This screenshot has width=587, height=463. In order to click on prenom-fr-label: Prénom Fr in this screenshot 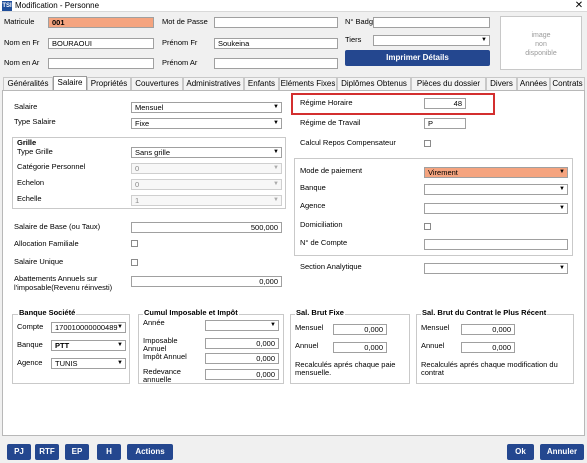, I will do `click(180, 42)`.